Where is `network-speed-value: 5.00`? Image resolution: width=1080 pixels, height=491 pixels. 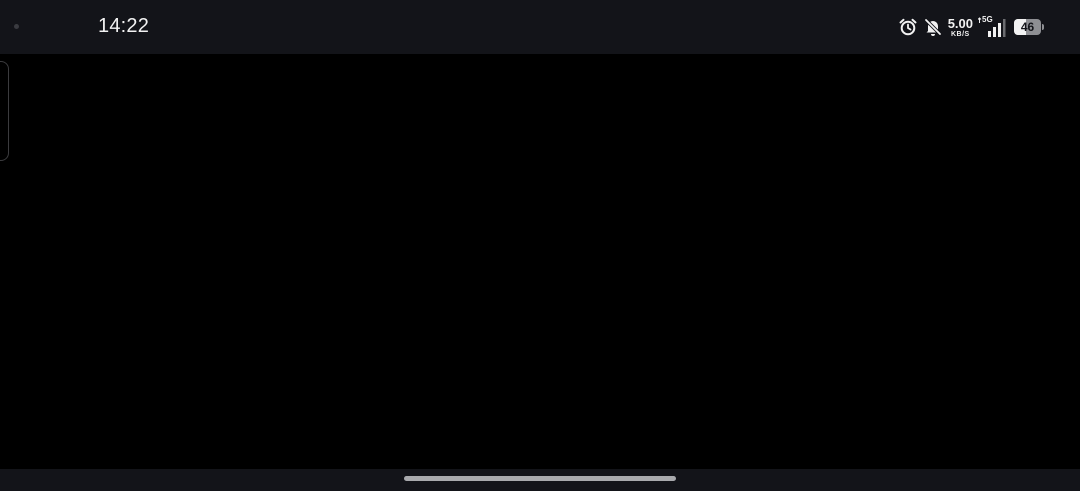
network-speed-value: 5.00 is located at coordinates (960, 23).